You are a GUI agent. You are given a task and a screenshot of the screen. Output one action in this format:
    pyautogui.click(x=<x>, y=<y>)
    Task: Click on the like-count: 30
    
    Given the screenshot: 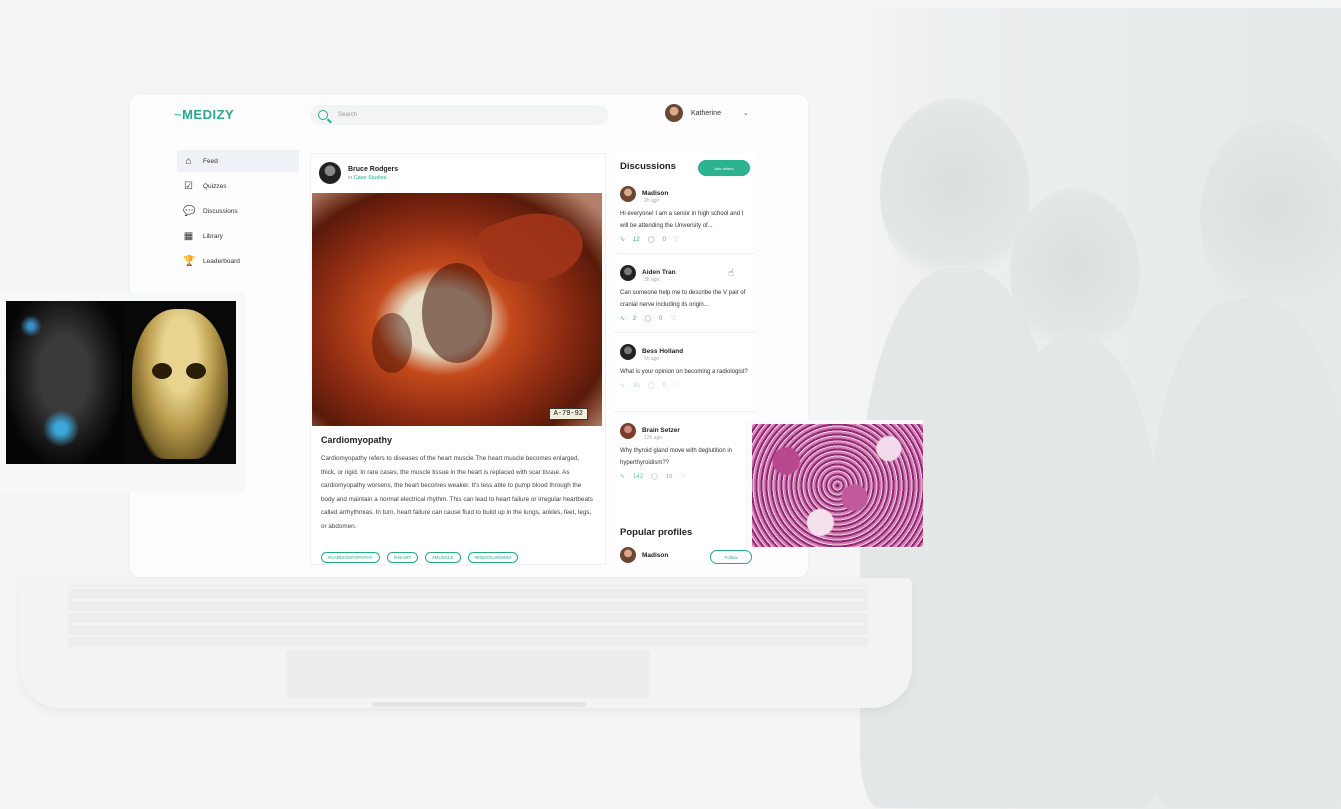 What is the action you would take?
    pyautogui.click(x=636, y=385)
    